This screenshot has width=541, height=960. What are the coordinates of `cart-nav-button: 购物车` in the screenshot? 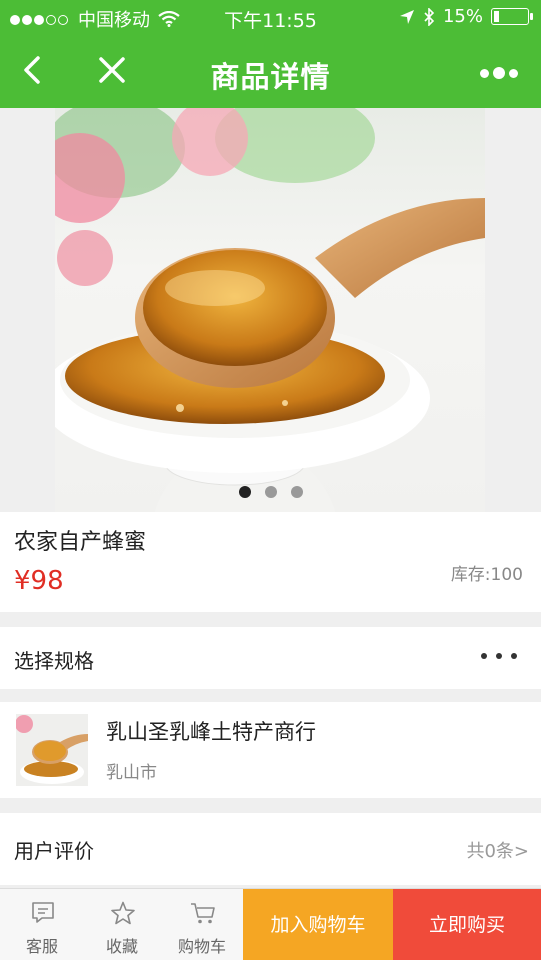 It's located at (202, 924).